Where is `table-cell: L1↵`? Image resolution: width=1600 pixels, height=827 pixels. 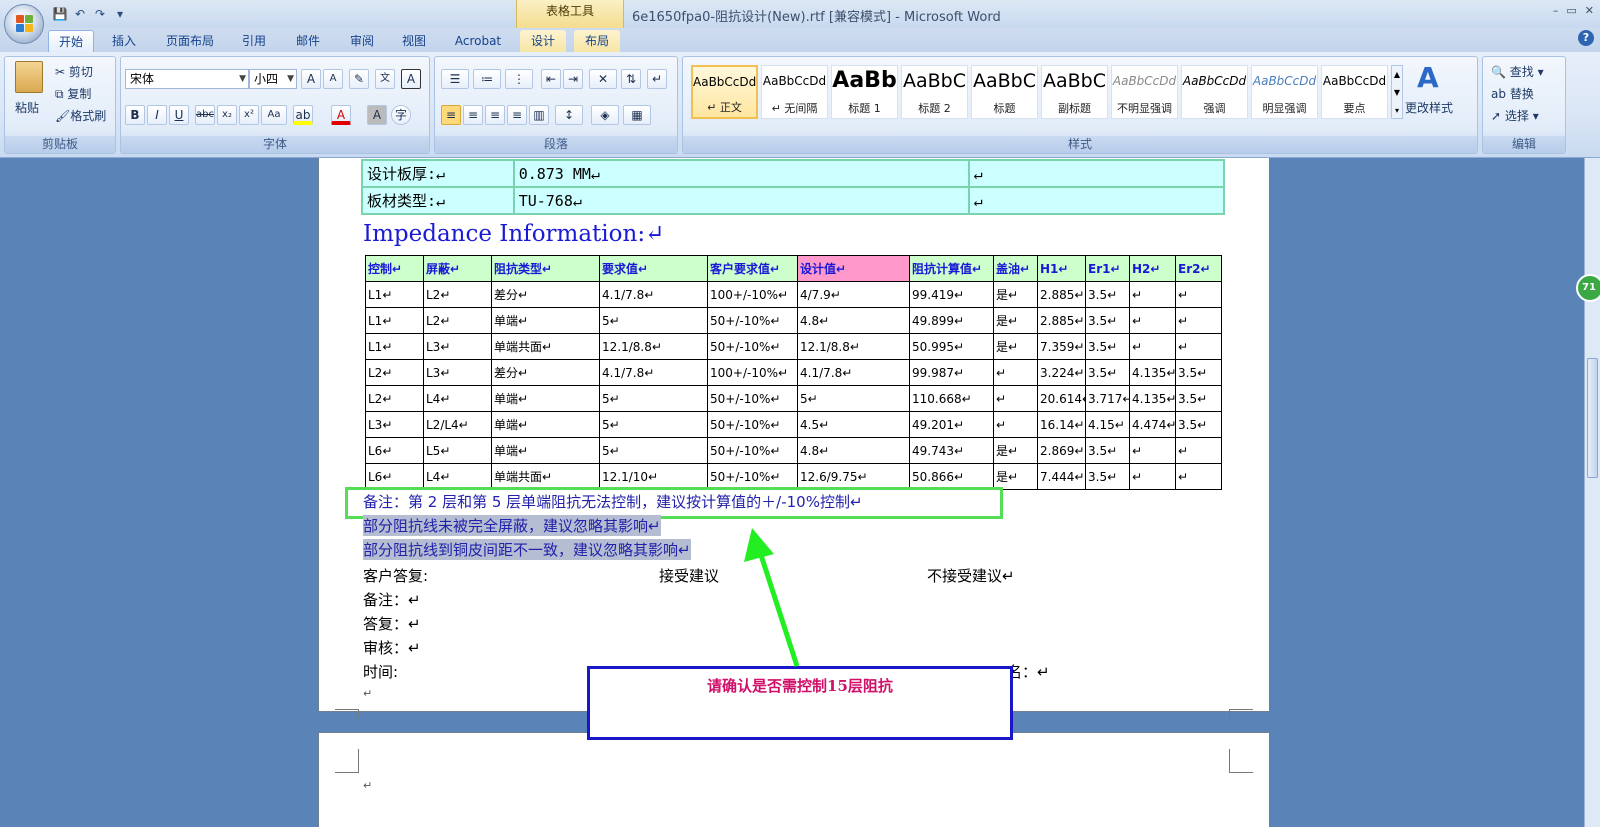
table-cell: L1↵ is located at coordinates (394, 294).